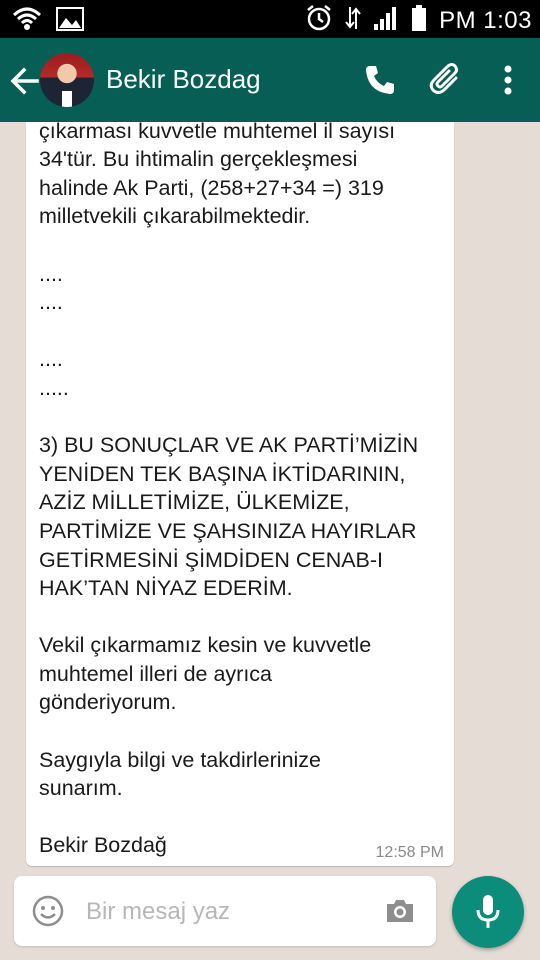 The image size is (540, 960). What do you see at coordinates (175, 216) in the screenshot?
I see `message-line: milletvekili çıkarabilmektedir.` at bounding box center [175, 216].